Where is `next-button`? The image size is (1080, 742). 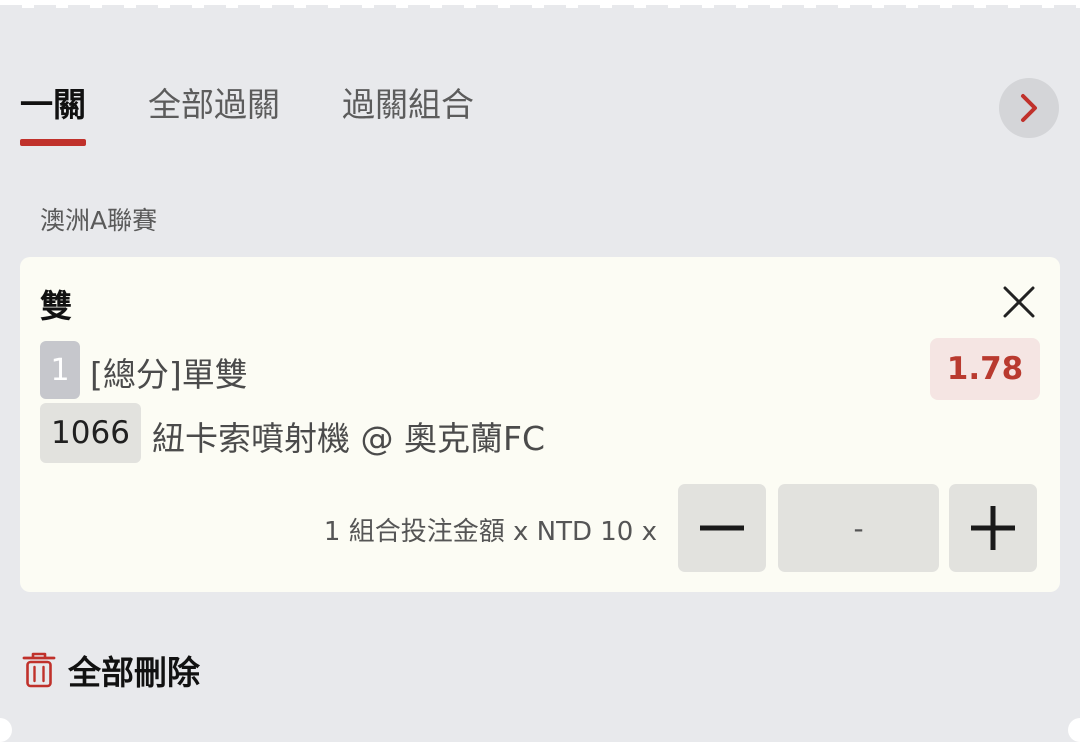 next-button is located at coordinates (1029, 108).